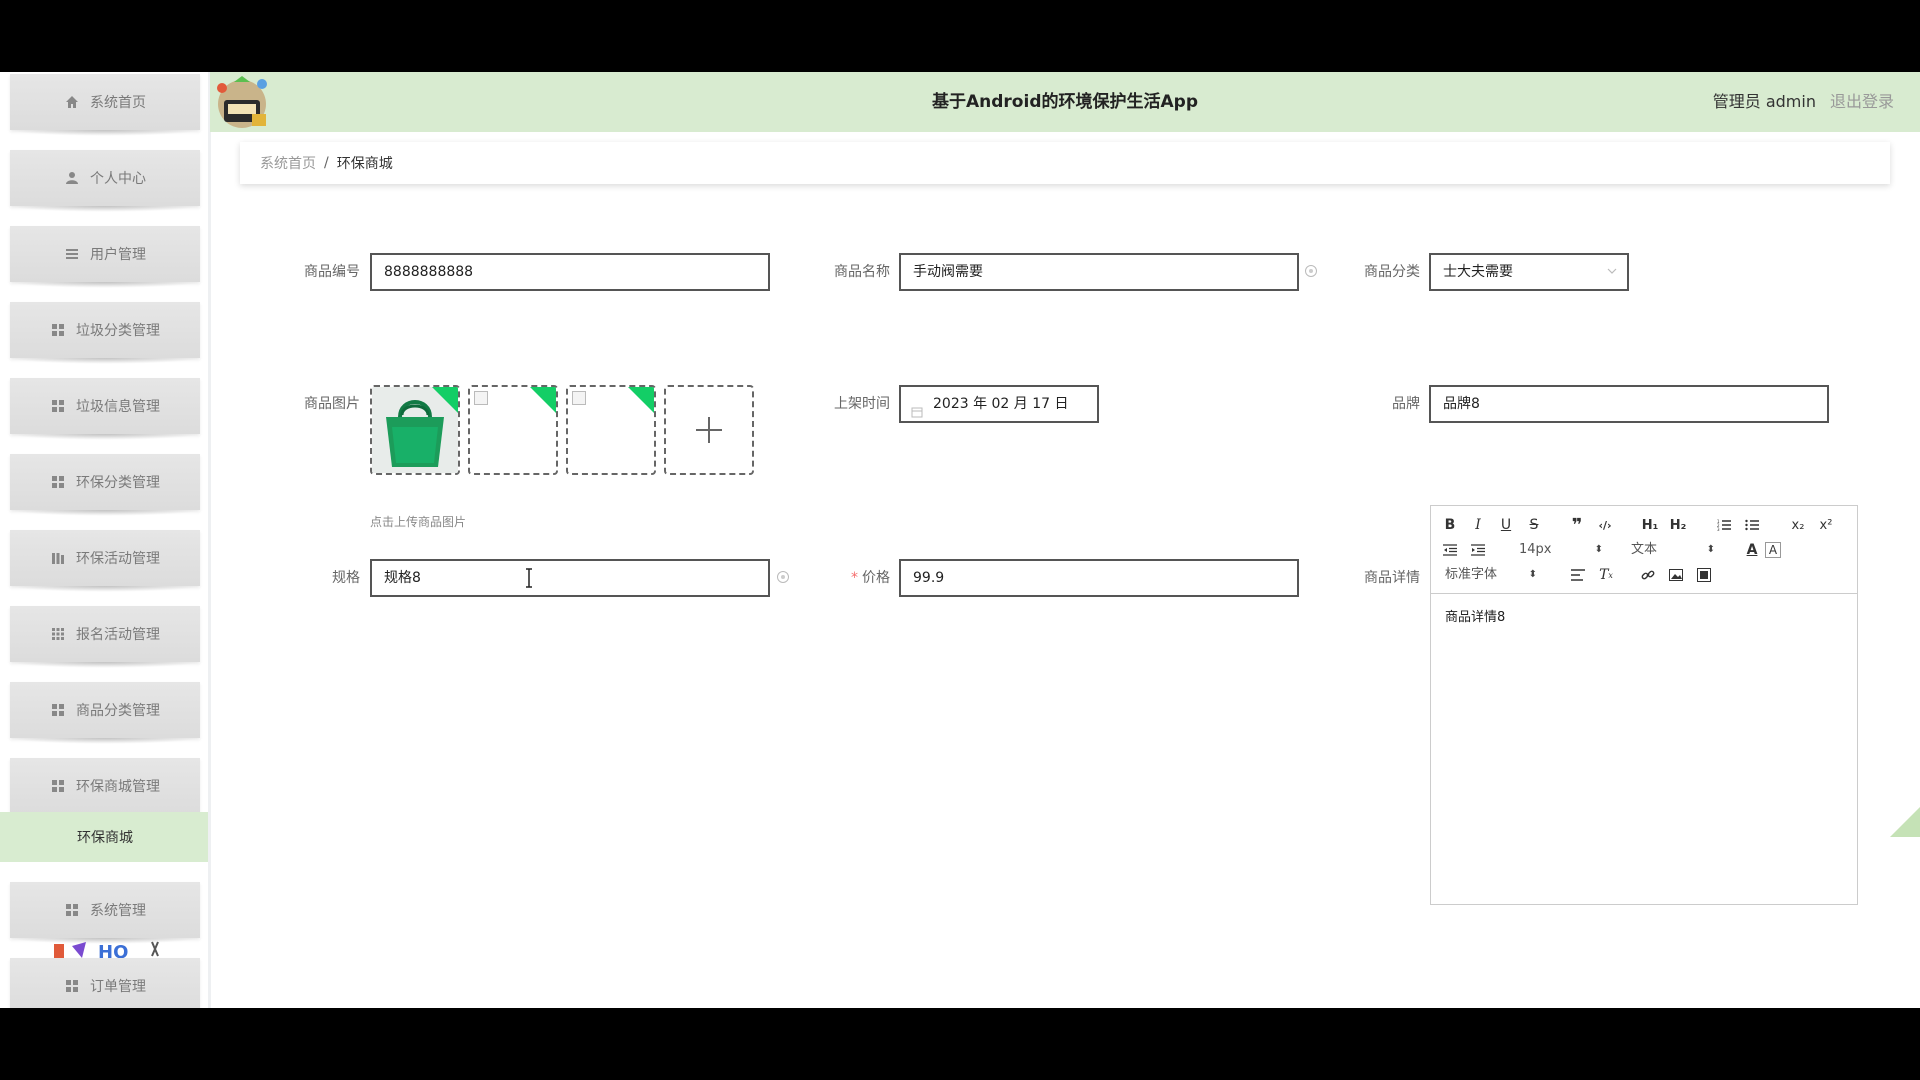  I want to click on bold-icon: B, so click(1450, 525).